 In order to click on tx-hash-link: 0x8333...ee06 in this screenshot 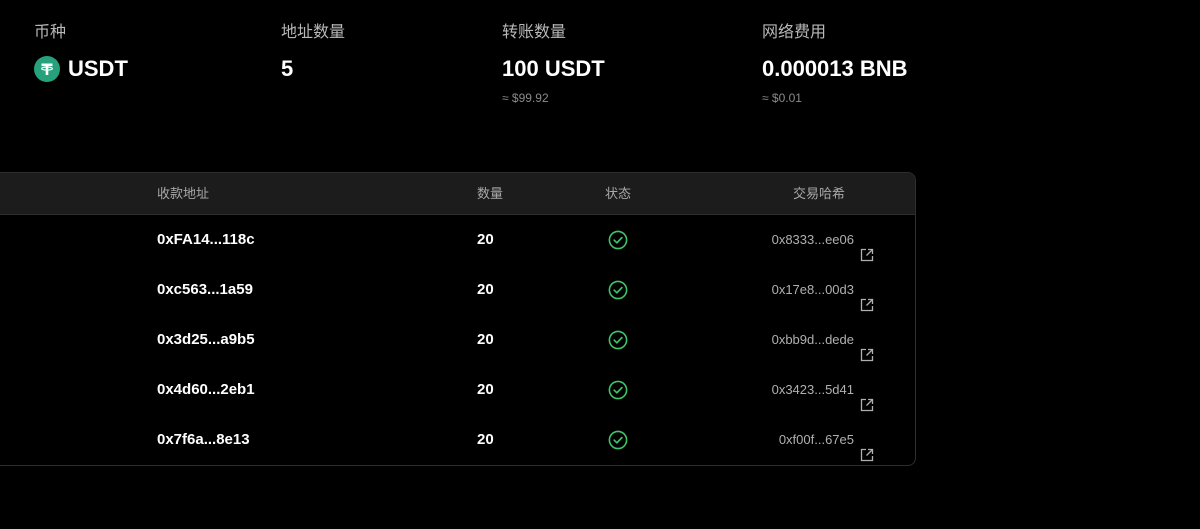, I will do `click(786, 240)`.